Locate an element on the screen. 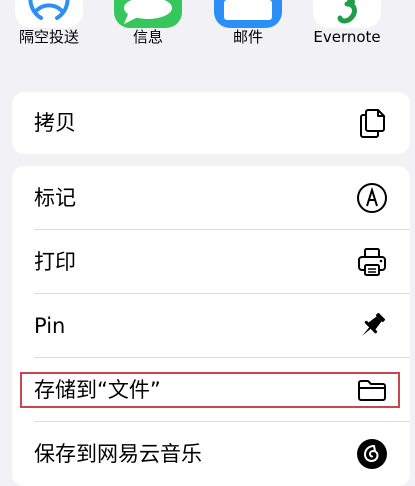 The width and height of the screenshot is (415, 486). netease-music-icon is located at coordinates (372, 454).